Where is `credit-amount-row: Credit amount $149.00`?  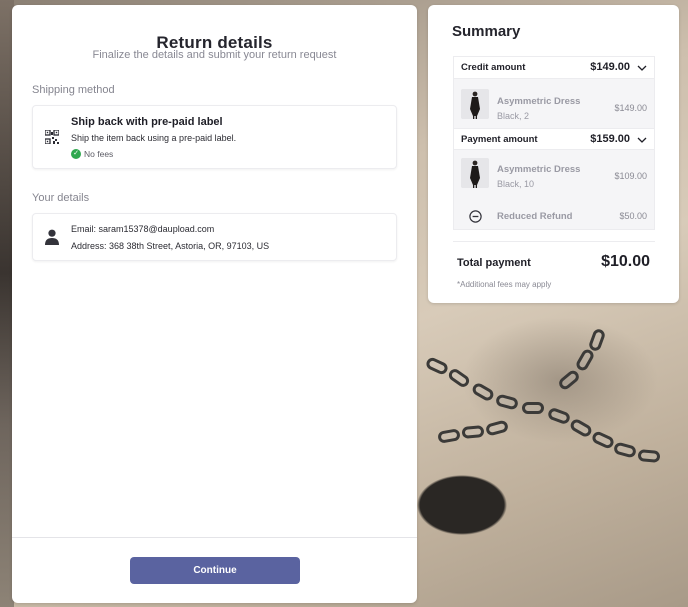 credit-amount-row: Credit amount $149.00 is located at coordinates (554, 68).